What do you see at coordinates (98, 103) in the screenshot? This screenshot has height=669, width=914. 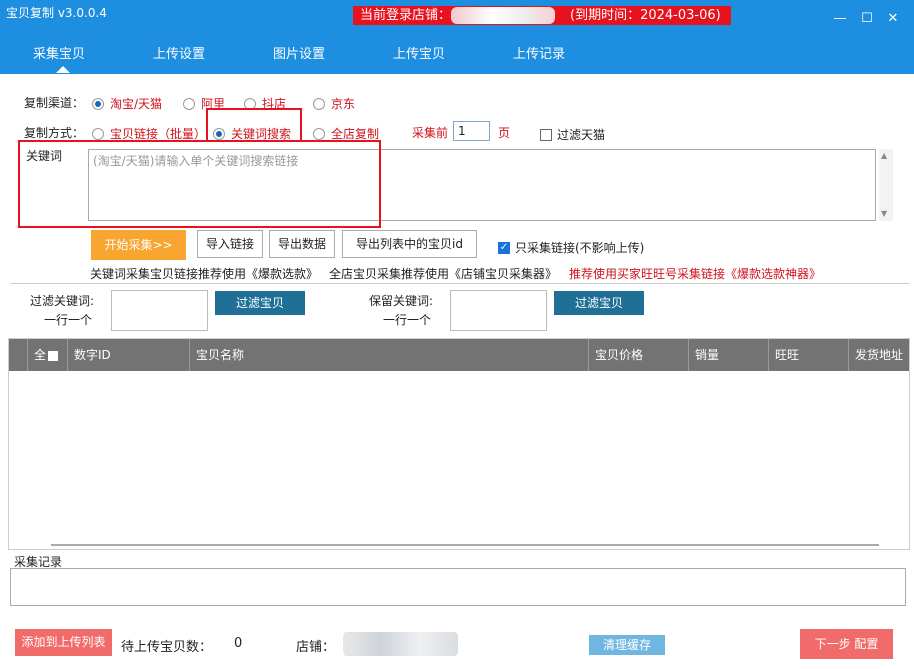 I see `radio-selected-icon` at bounding box center [98, 103].